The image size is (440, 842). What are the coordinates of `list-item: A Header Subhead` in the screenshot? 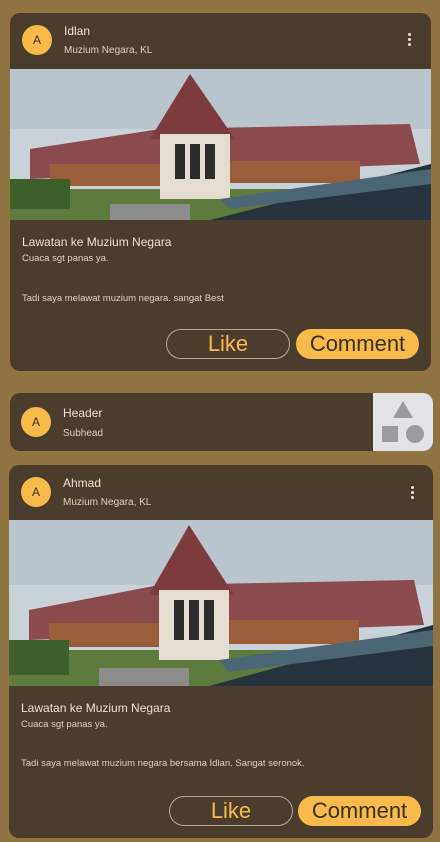 It's located at (221, 422).